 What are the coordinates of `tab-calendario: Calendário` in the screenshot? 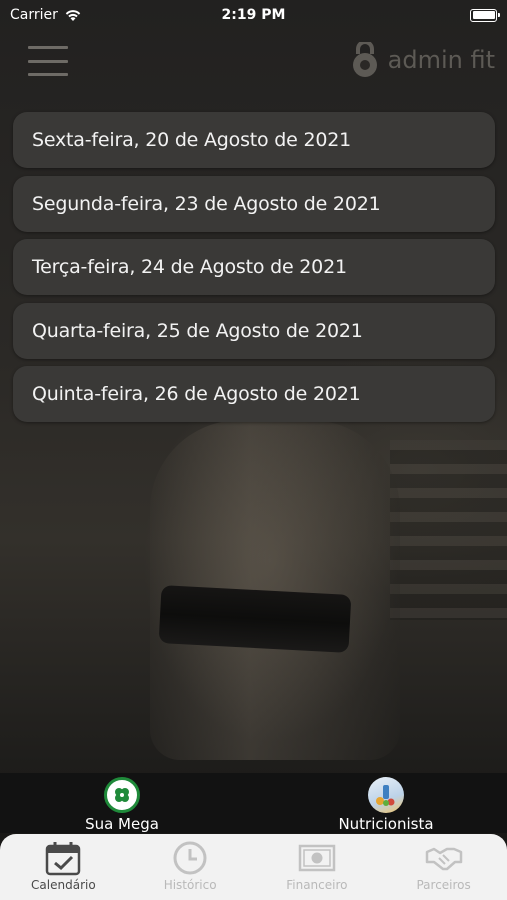 It's located at (63, 867).